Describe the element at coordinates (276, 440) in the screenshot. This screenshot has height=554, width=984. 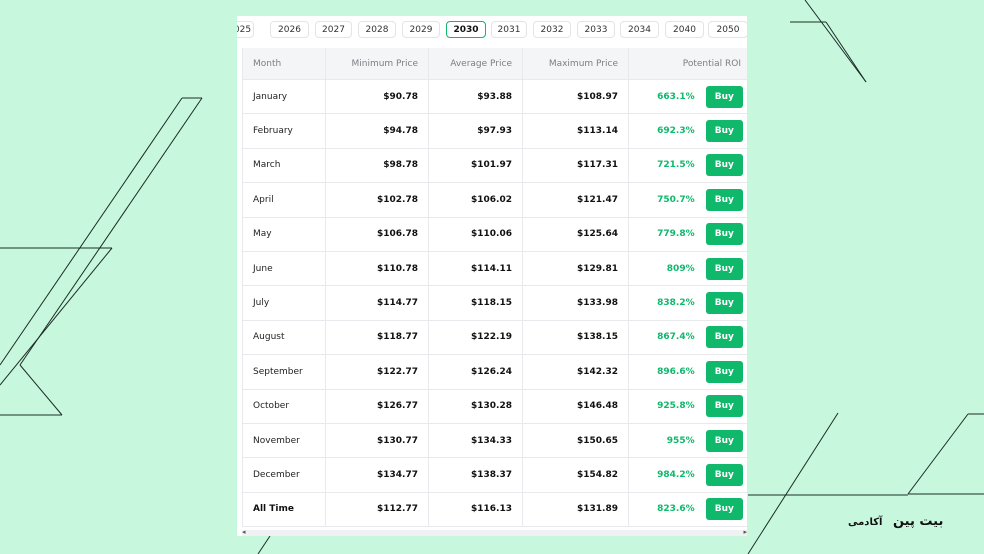
I see `month-label: November` at that location.